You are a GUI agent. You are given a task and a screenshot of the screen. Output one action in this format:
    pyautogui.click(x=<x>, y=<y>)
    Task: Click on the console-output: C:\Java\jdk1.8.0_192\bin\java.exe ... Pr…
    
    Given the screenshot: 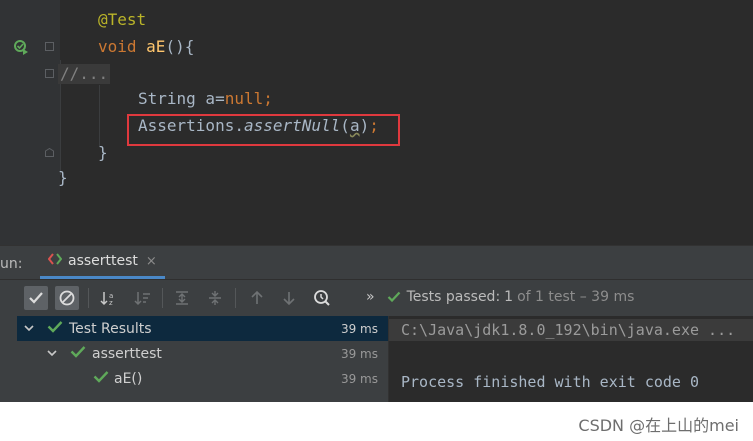 What is the action you would take?
    pyautogui.click(x=570, y=359)
    